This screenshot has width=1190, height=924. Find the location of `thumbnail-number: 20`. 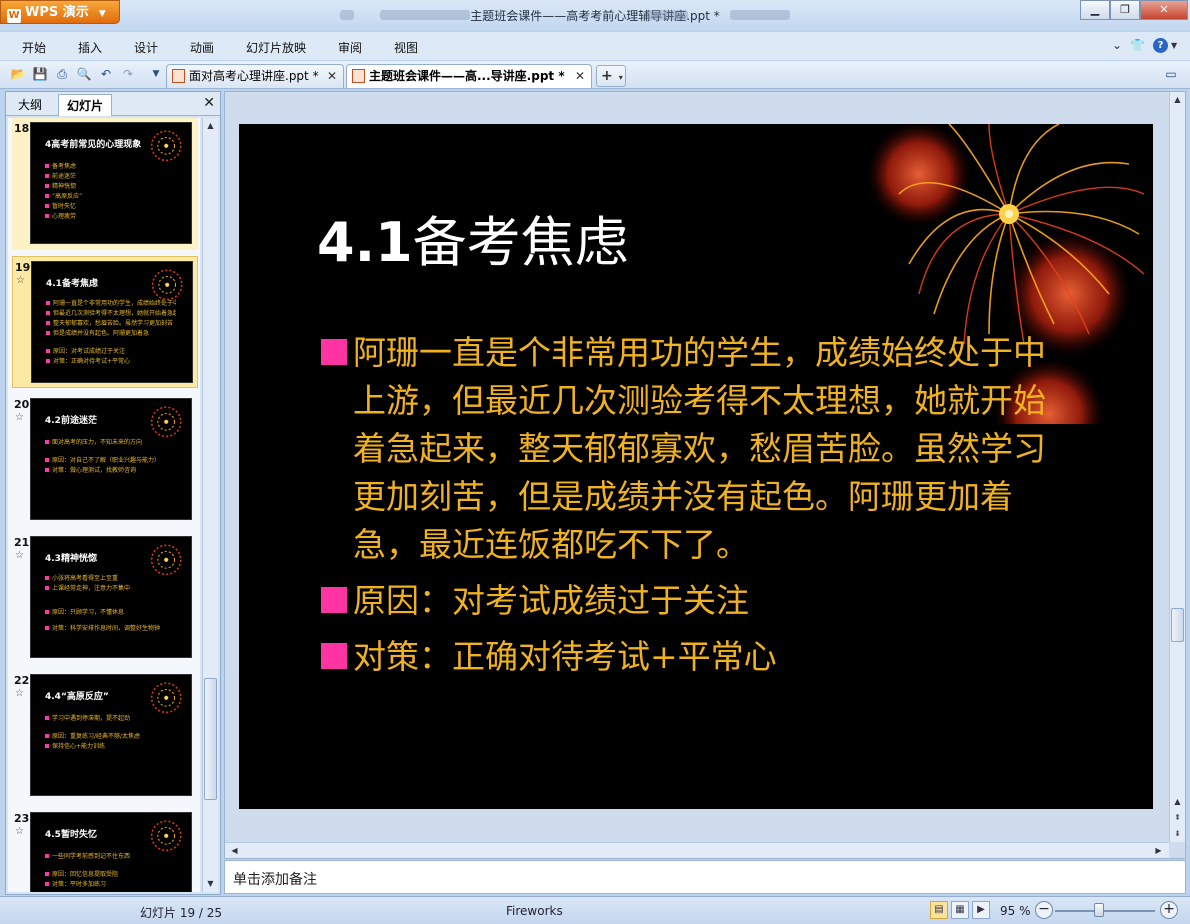

thumbnail-number: 20 is located at coordinates (22, 404).